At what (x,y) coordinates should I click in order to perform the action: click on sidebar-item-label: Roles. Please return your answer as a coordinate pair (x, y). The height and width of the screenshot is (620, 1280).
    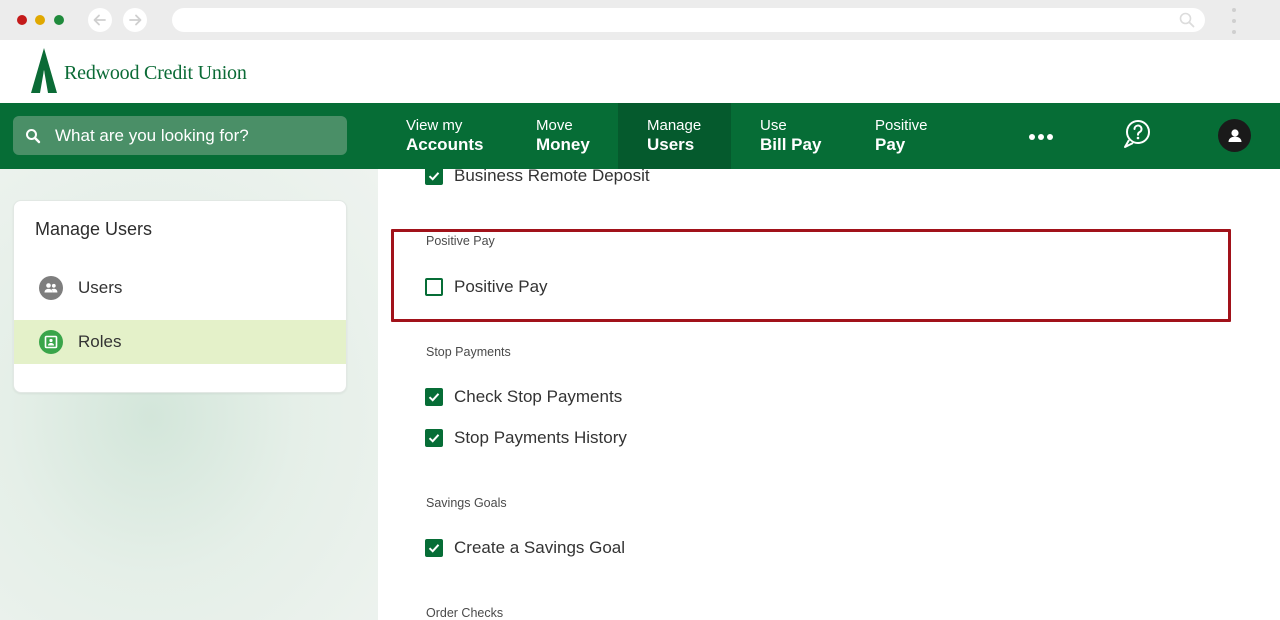
    Looking at the image, I should click on (100, 341).